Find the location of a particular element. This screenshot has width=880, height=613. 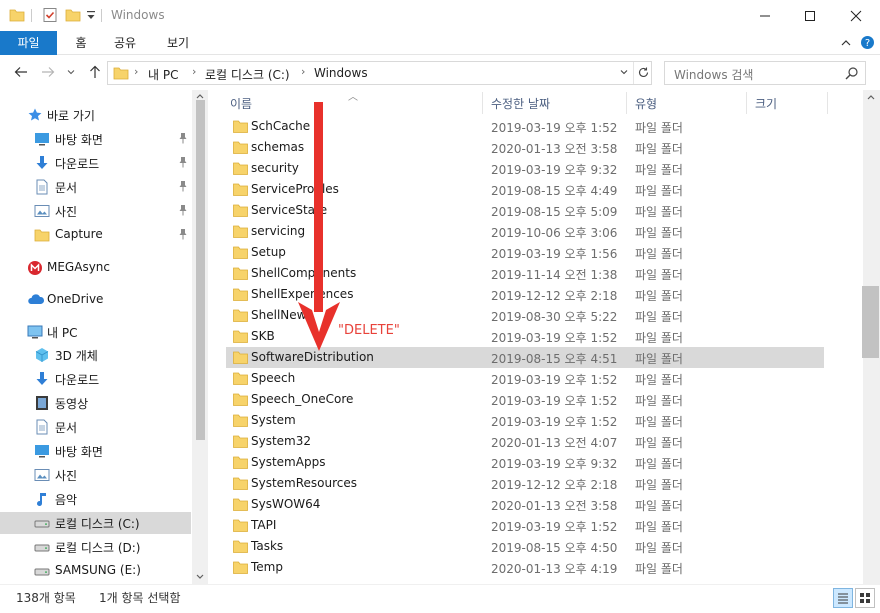

table-row: SystemResources 2019-12-12 오후 2:18 파일 폴더 is located at coordinates (525, 483).